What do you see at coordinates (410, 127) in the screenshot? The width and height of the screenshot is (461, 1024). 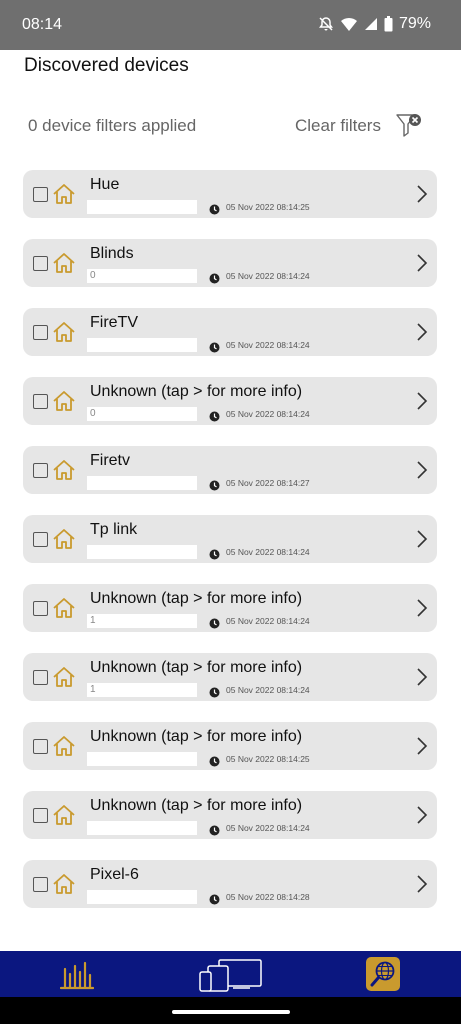 I see `filter-clear-icon` at bounding box center [410, 127].